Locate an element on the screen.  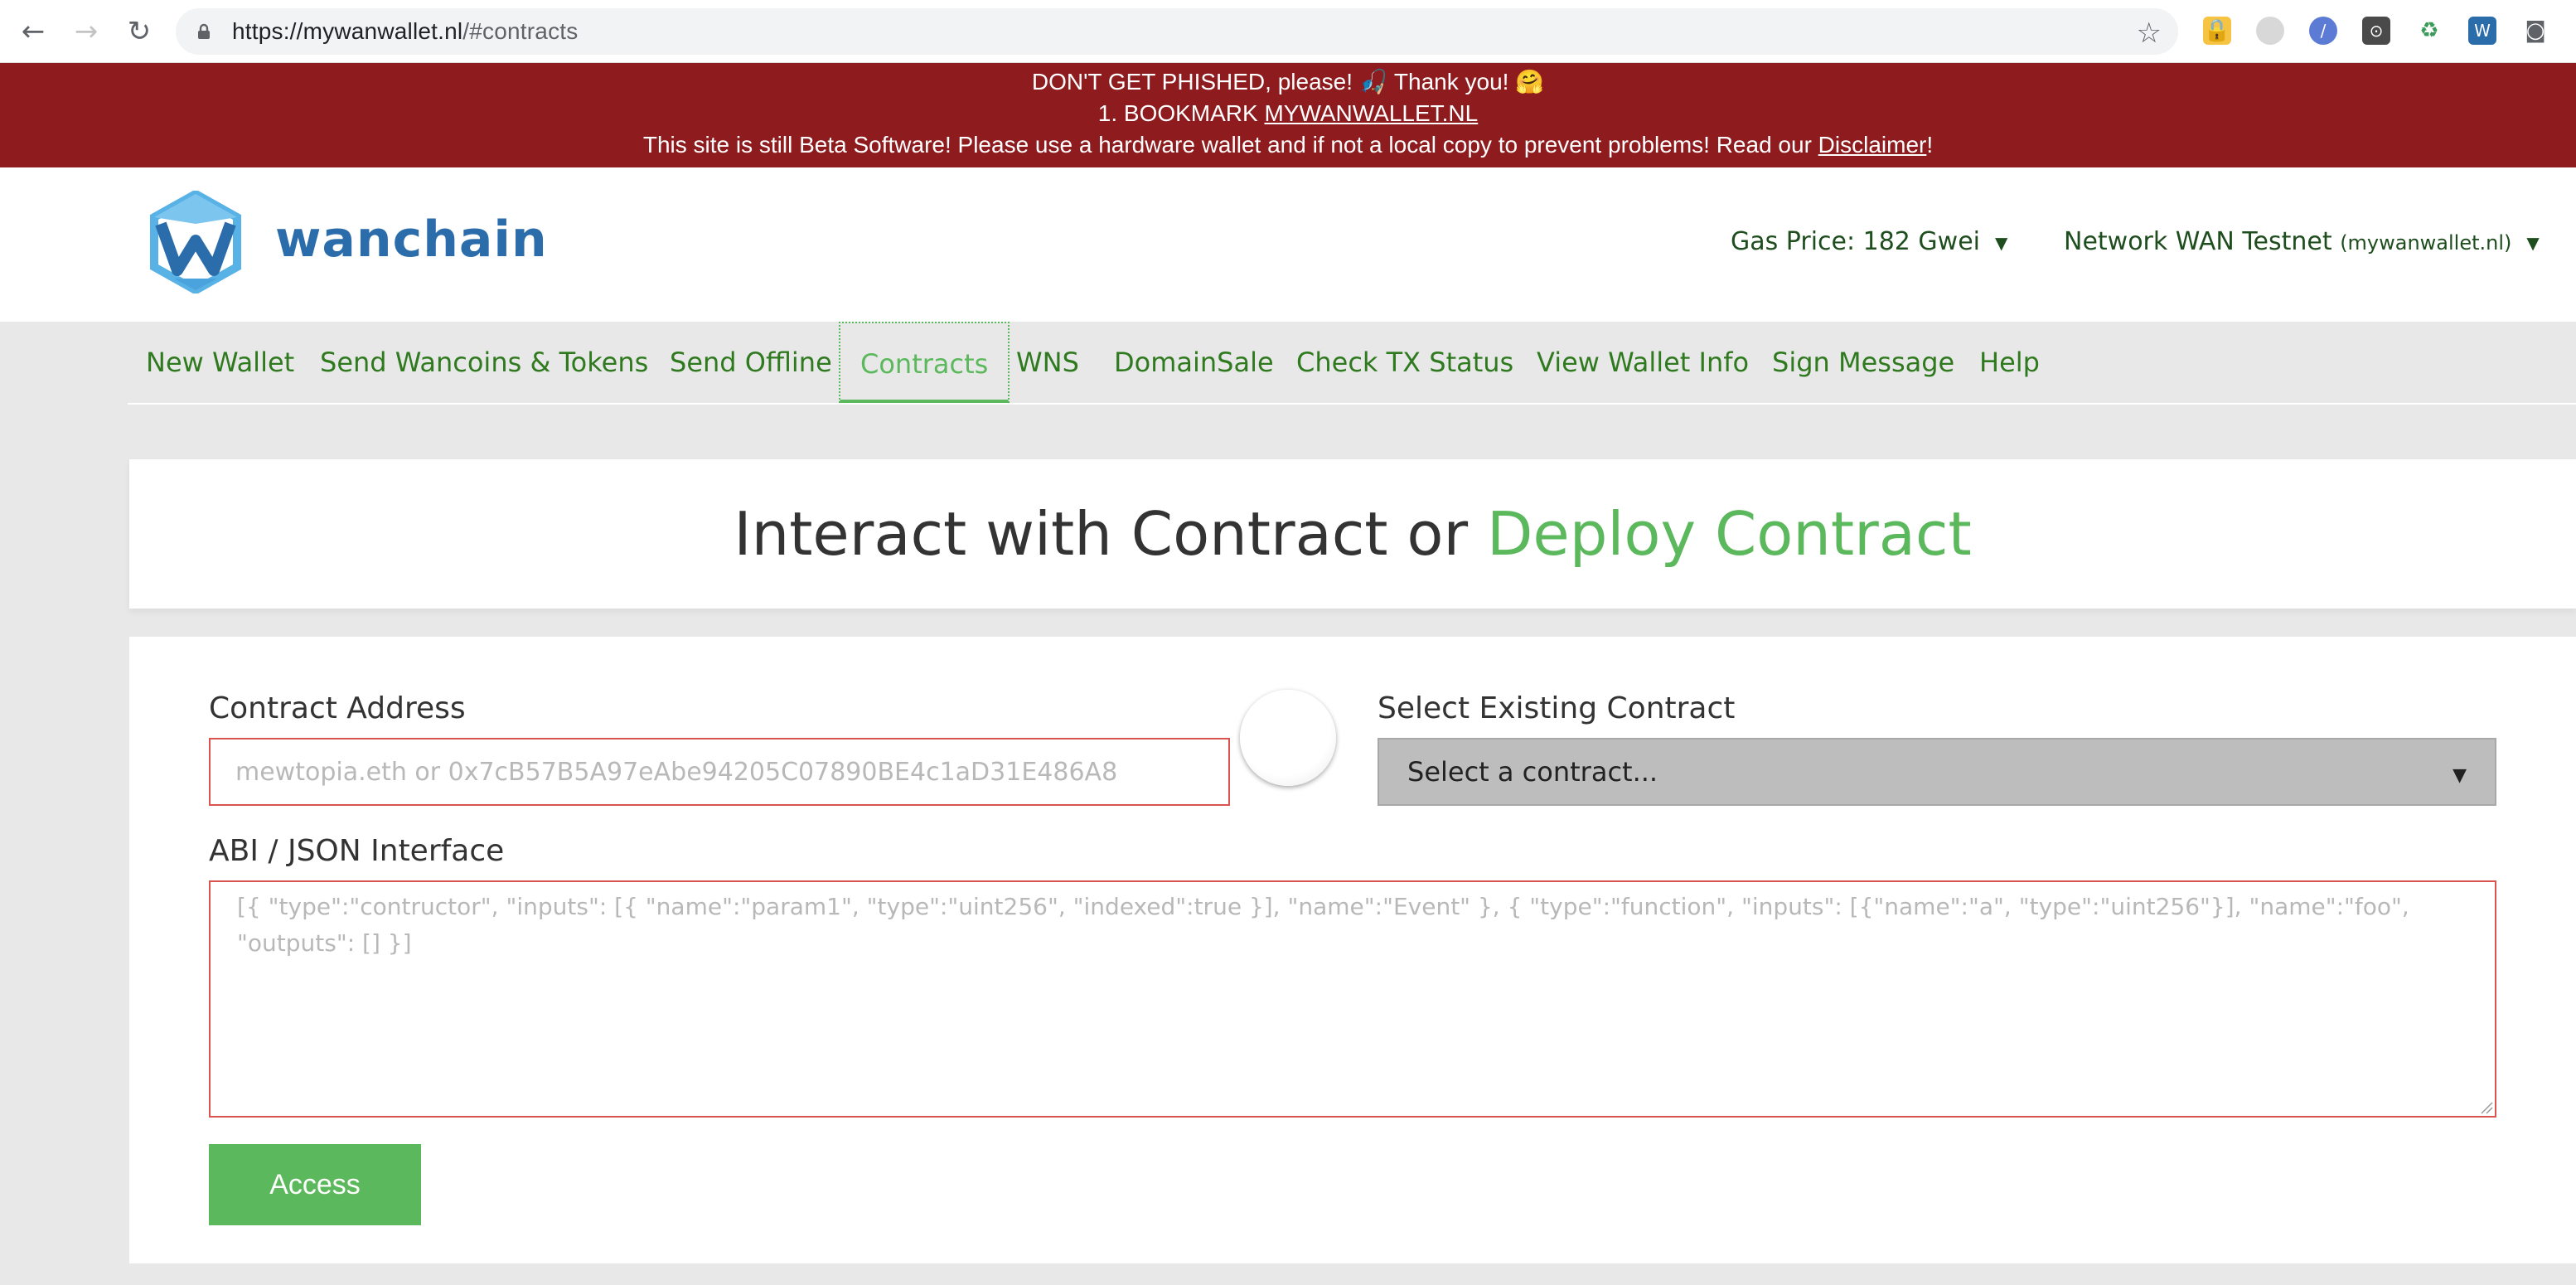
tab-send-offline: Send Offline is located at coordinates (751, 362).